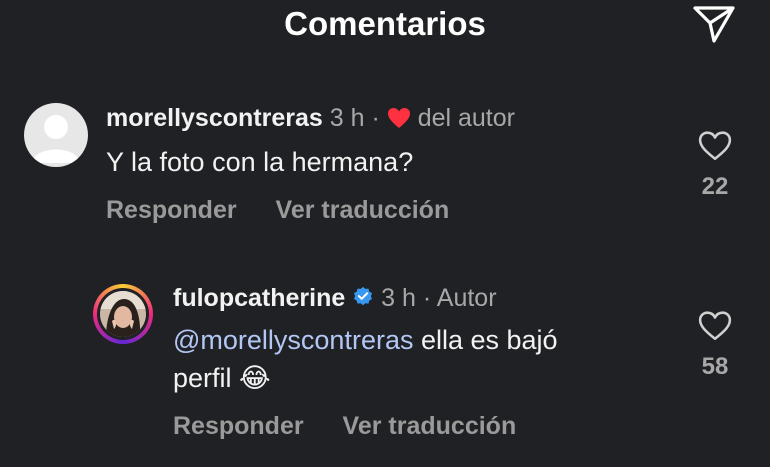 Image resolution: width=770 pixels, height=467 pixels. What do you see at coordinates (714, 24) in the screenshot?
I see `send-icon` at bounding box center [714, 24].